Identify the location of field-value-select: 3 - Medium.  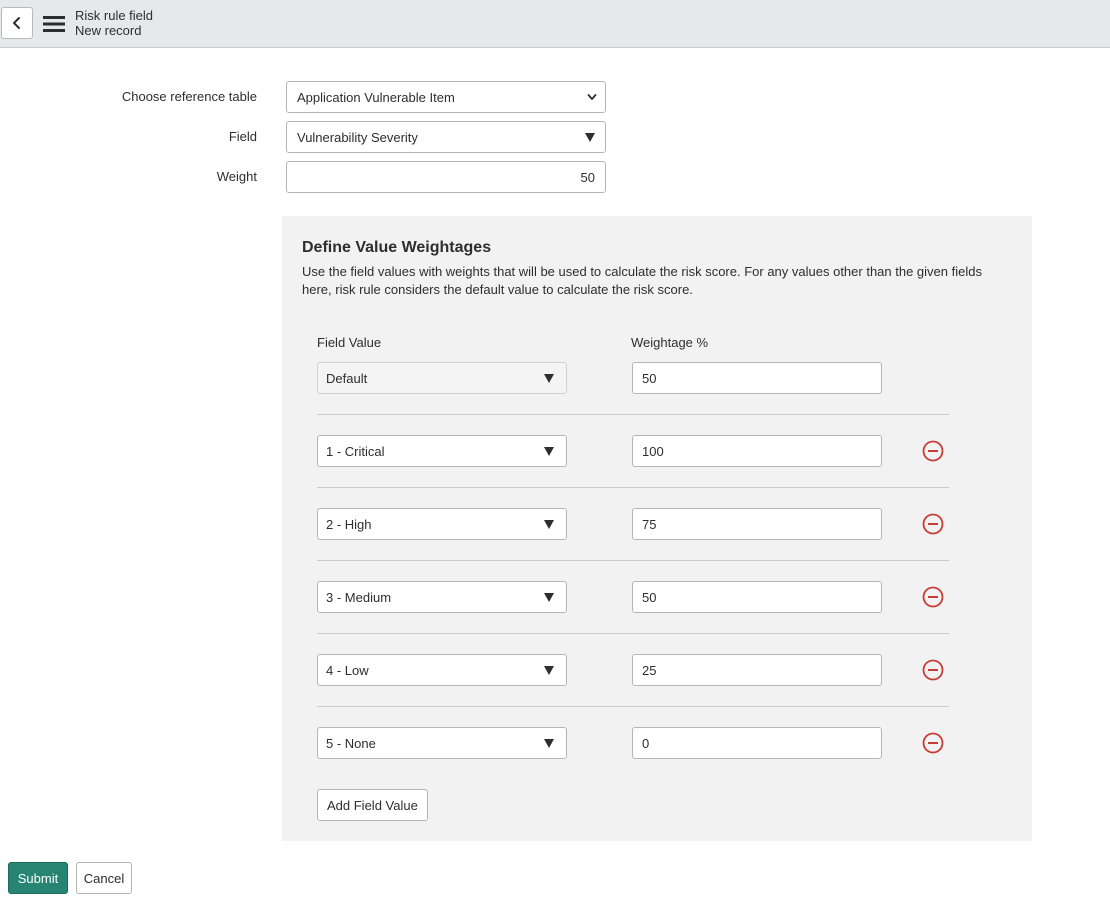
(442, 597).